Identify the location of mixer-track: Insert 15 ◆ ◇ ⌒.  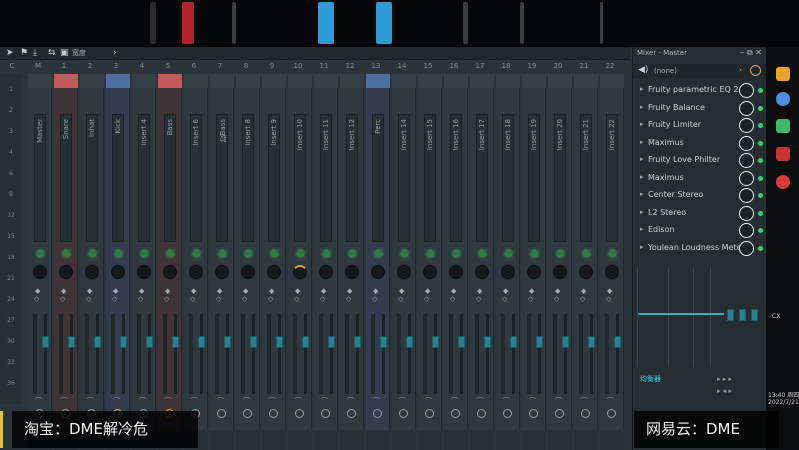
(430, 262).